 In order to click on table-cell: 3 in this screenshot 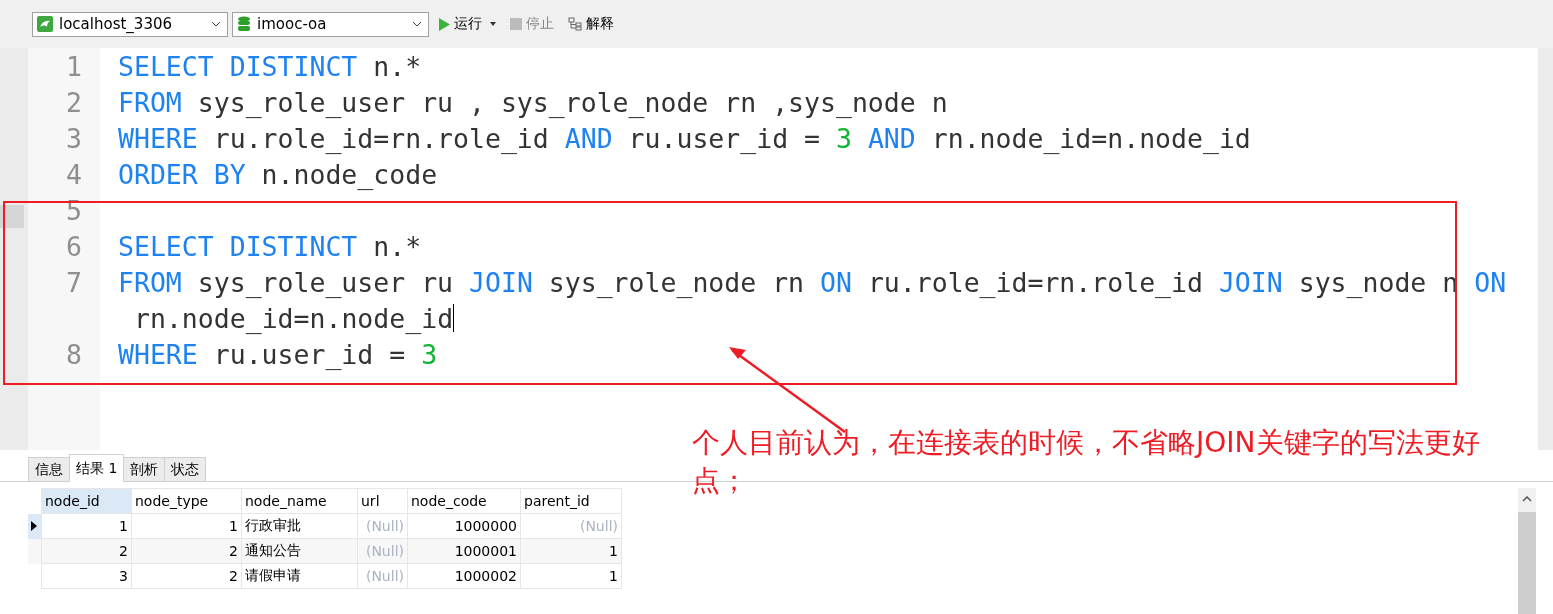, I will do `click(86, 576)`.